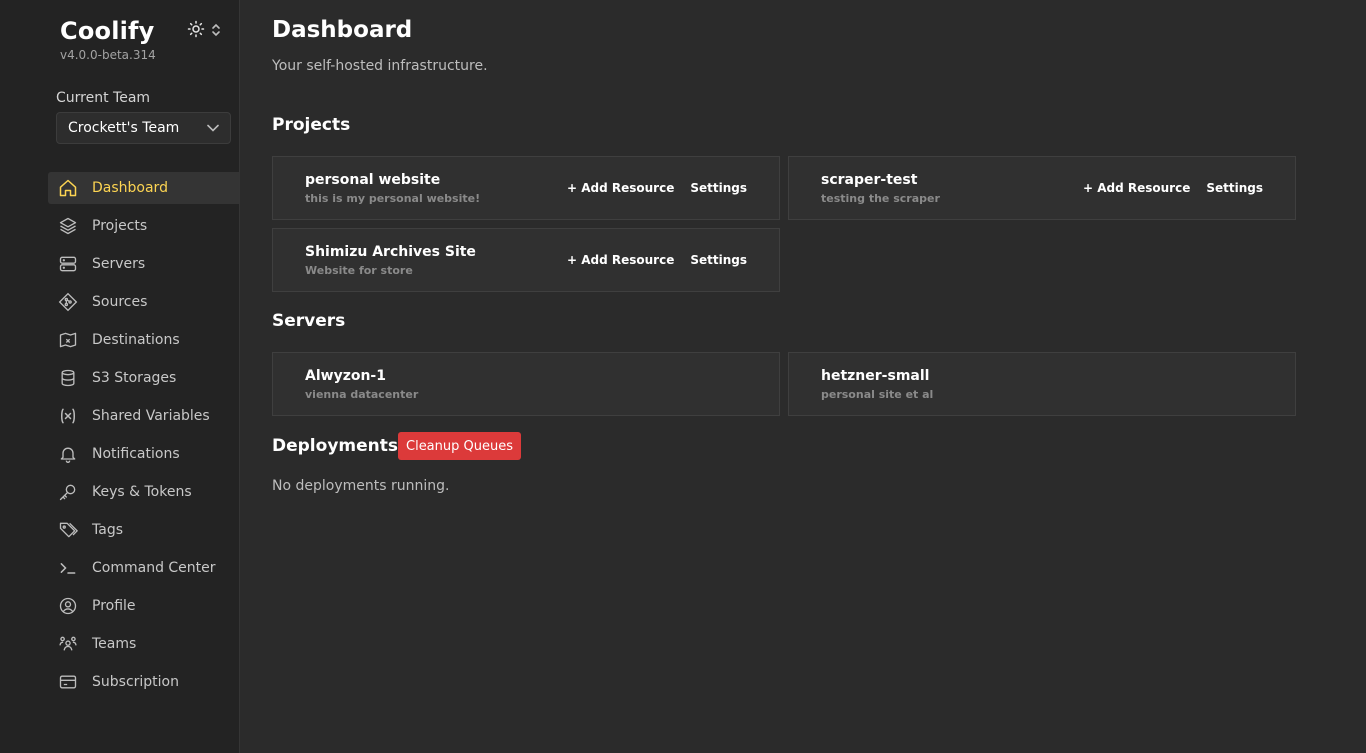  What do you see at coordinates (68, 606) in the screenshot?
I see `user-circle-icon` at bounding box center [68, 606].